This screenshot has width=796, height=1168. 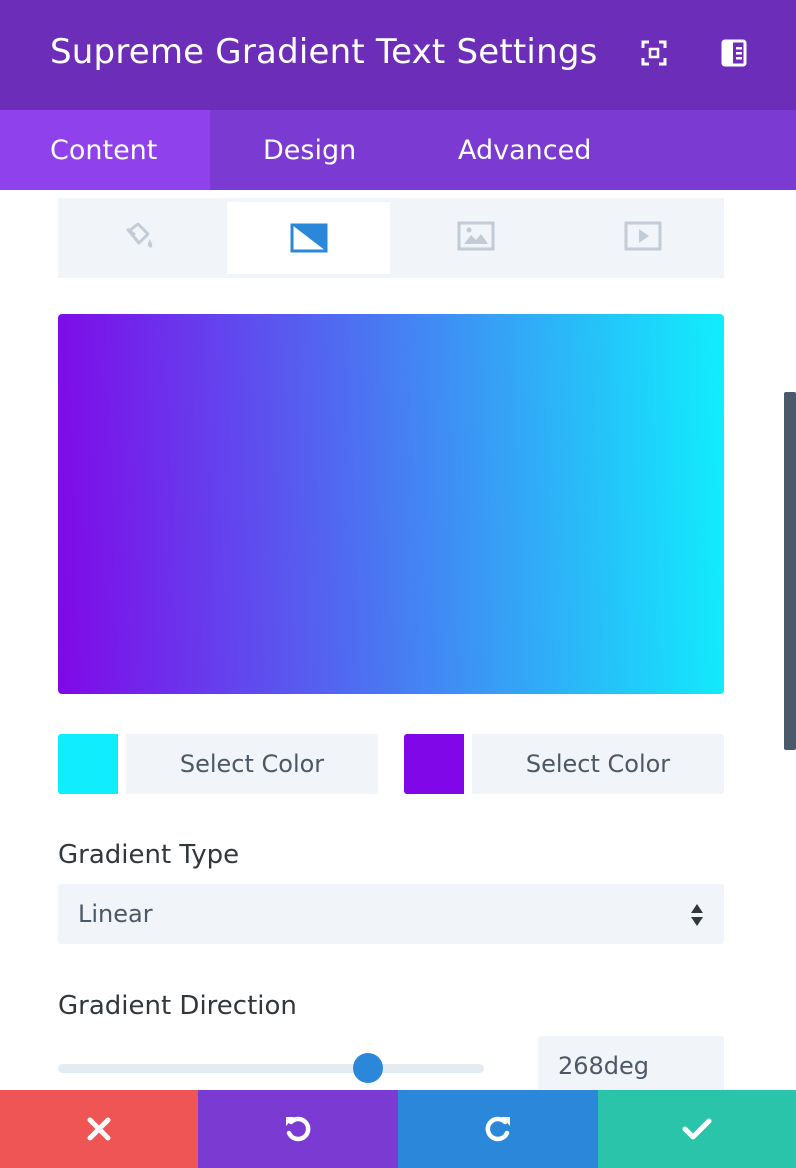 What do you see at coordinates (324, 52) in the screenshot?
I see `modal-title: Supreme Gradient Text Settings` at bounding box center [324, 52].